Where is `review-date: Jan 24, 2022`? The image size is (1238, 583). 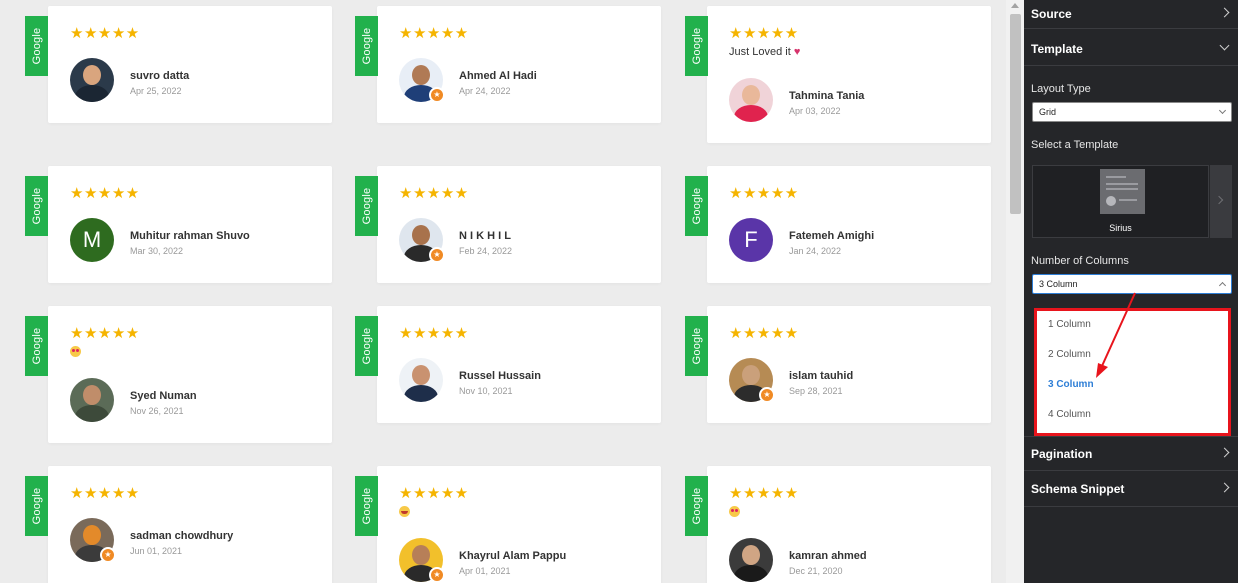
review-date: Jan 24, 2022 is located at coordinates (815, 251).